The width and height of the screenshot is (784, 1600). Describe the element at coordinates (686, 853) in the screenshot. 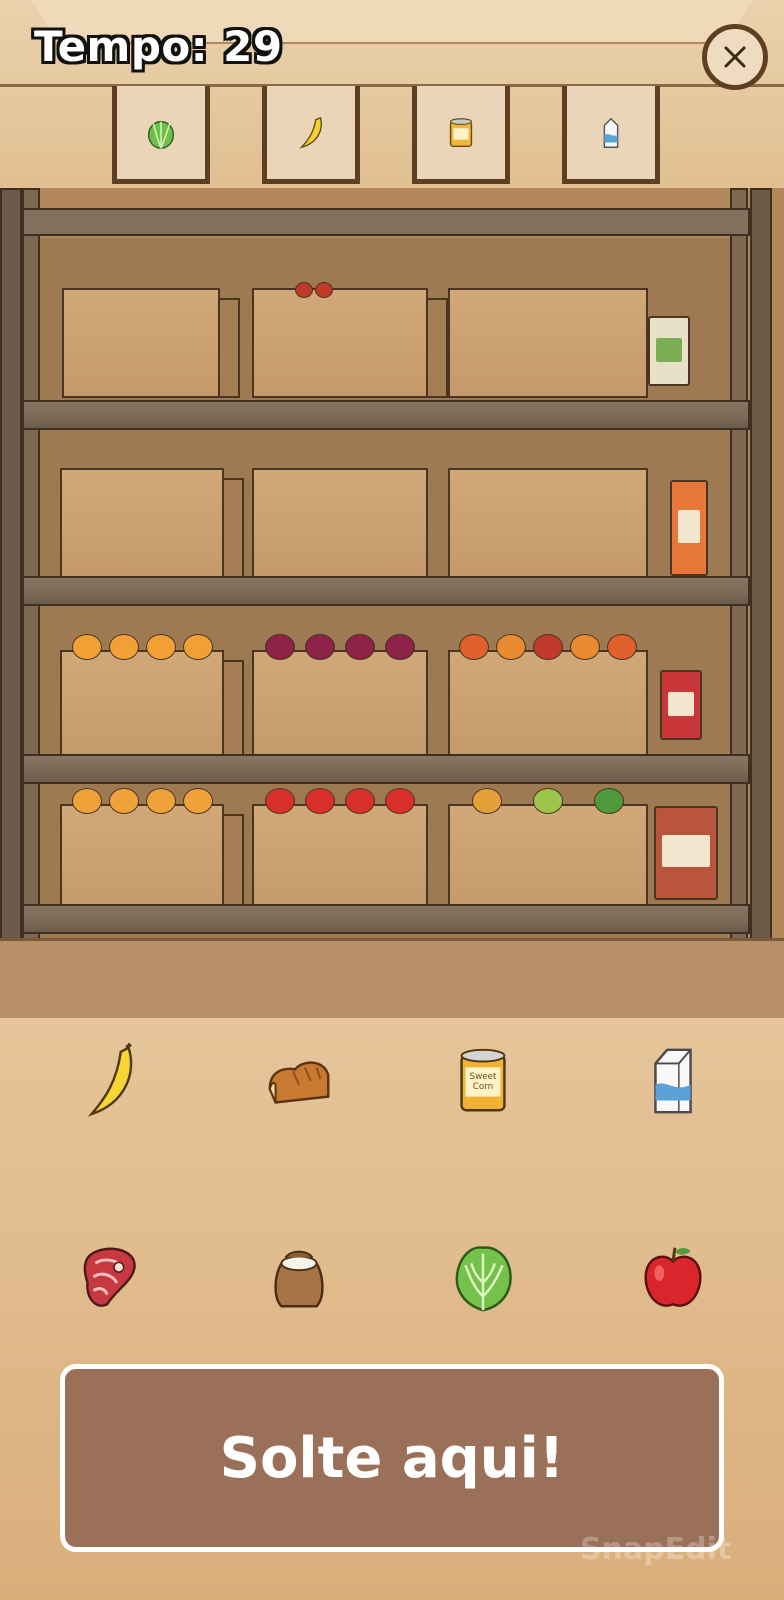

I see `shelf-jar` at that location.